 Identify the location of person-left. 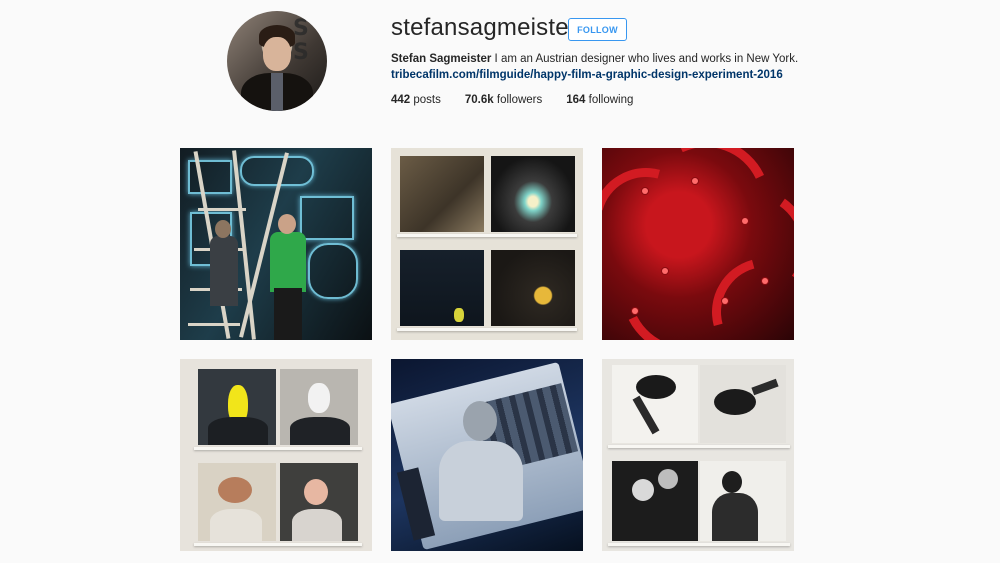
(224, 271).